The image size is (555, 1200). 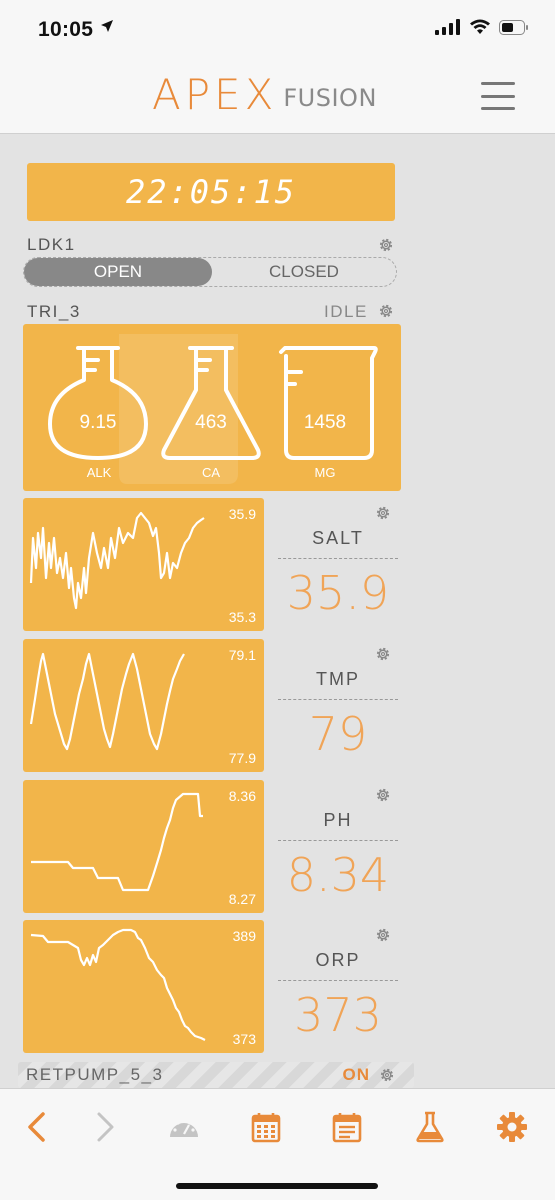 What do you see at coordinates (338, 986) in the screenshot?
I see `orp-probe-card: ORP 373` at bounding box center [338, 986].